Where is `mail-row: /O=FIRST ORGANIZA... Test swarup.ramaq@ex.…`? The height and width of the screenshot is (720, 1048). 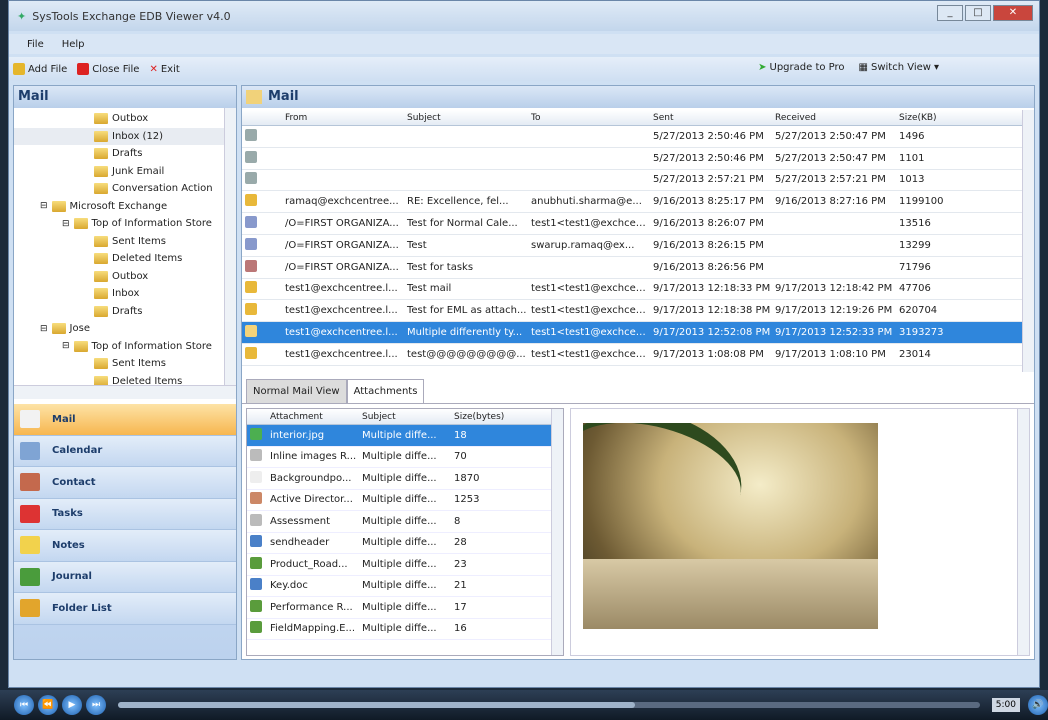
mail-row: /O=FIRST ORGANIZA... Test swarup.ramaq@ex.… is located at coordinates (632, 246).